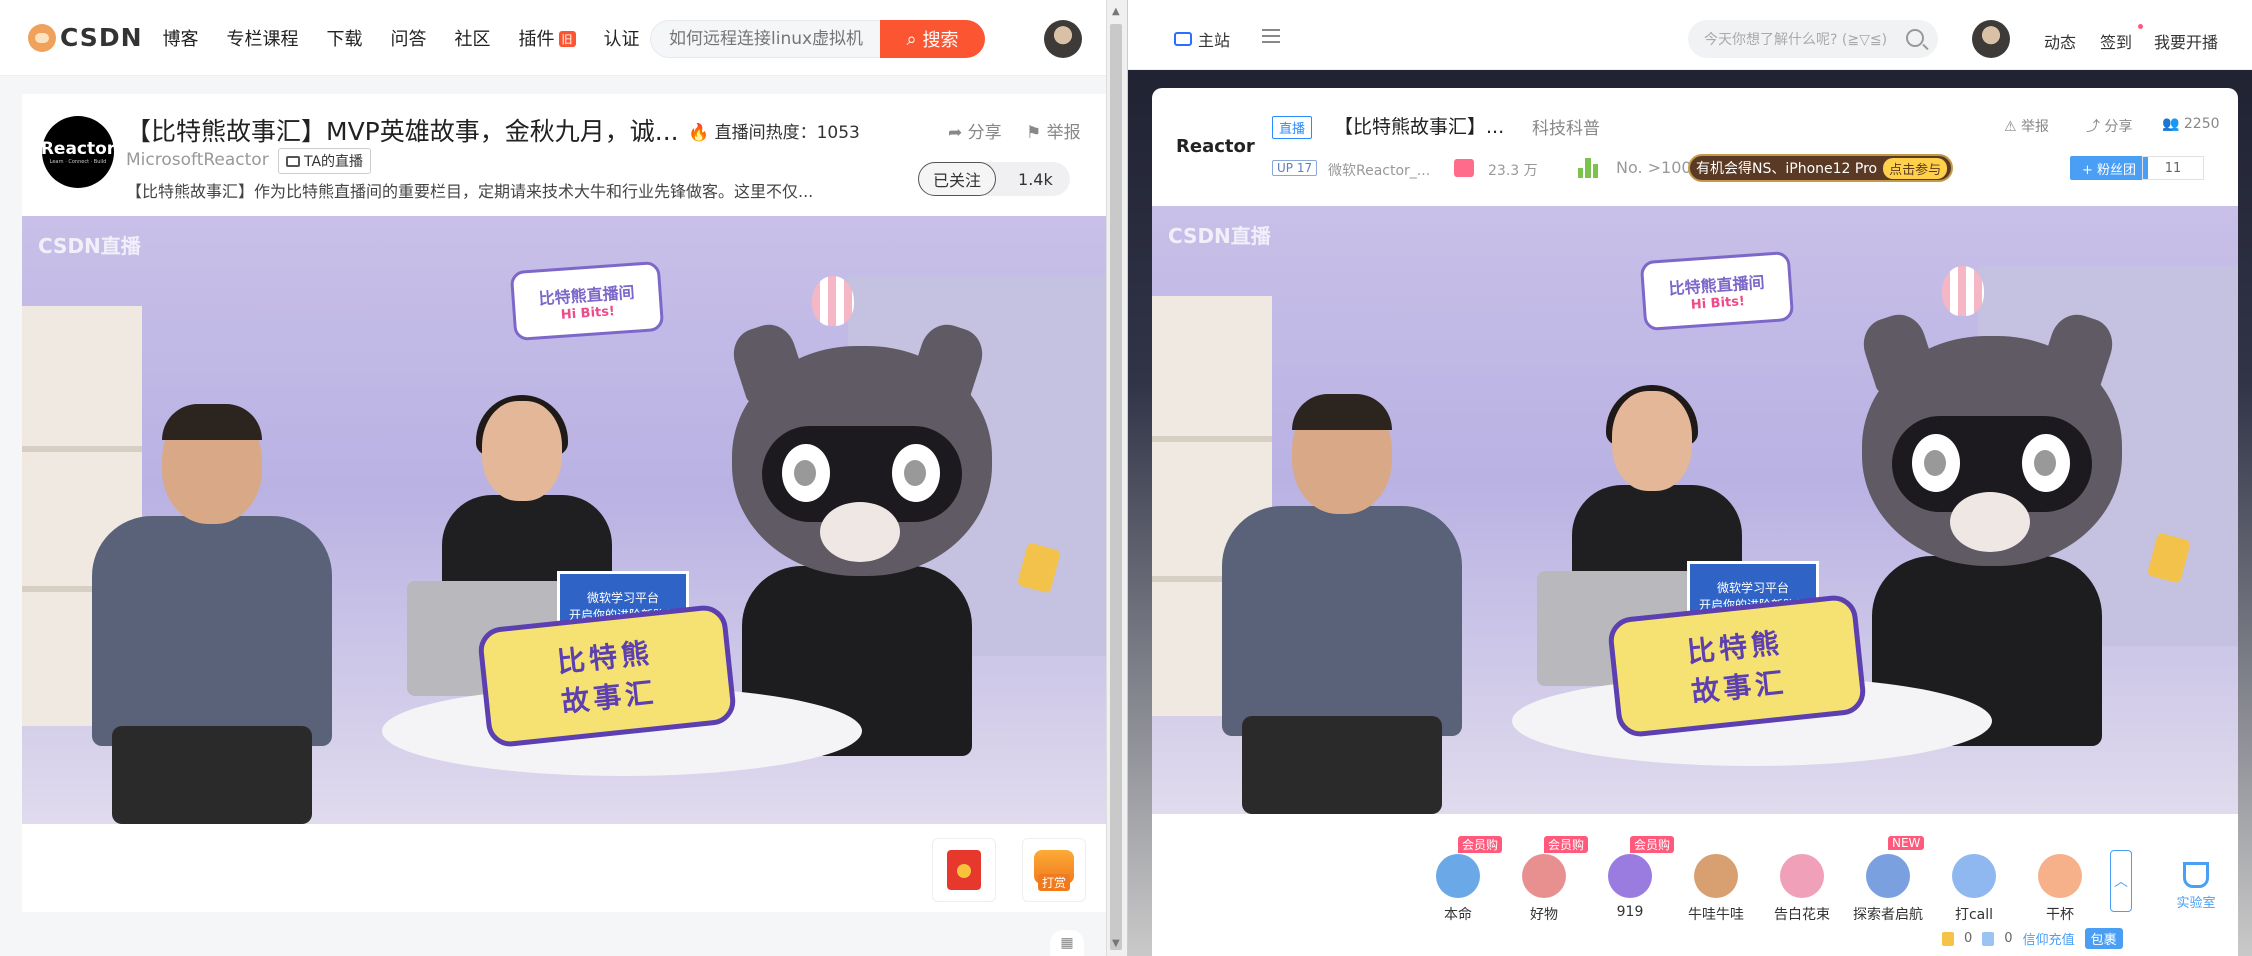 This screenshot has height=956, width=2252. Describe the element at coordinates (1652, 441) in the screenshot. I see `host-female-head` at that location.